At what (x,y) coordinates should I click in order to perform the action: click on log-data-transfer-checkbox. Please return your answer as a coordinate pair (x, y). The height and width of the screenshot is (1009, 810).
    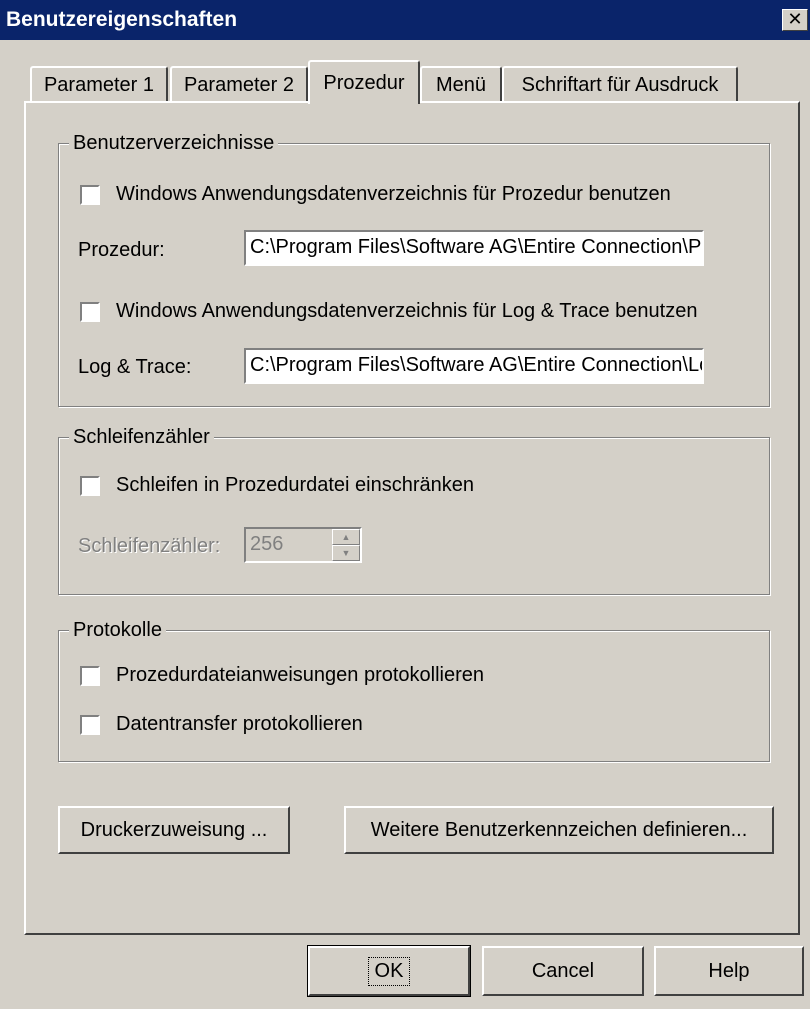
    Looking at the image, I should click on (90, 724).